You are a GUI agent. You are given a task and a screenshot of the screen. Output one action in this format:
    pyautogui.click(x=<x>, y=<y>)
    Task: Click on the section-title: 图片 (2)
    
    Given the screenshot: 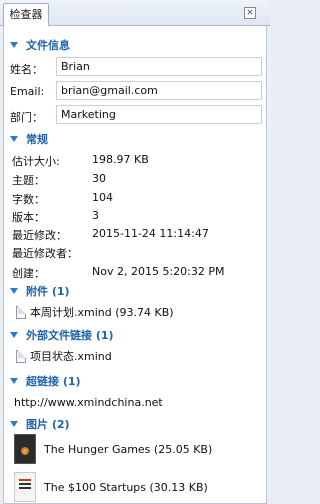 What is the action you would take?
    pyautogui.click(x=48, y=424)
    